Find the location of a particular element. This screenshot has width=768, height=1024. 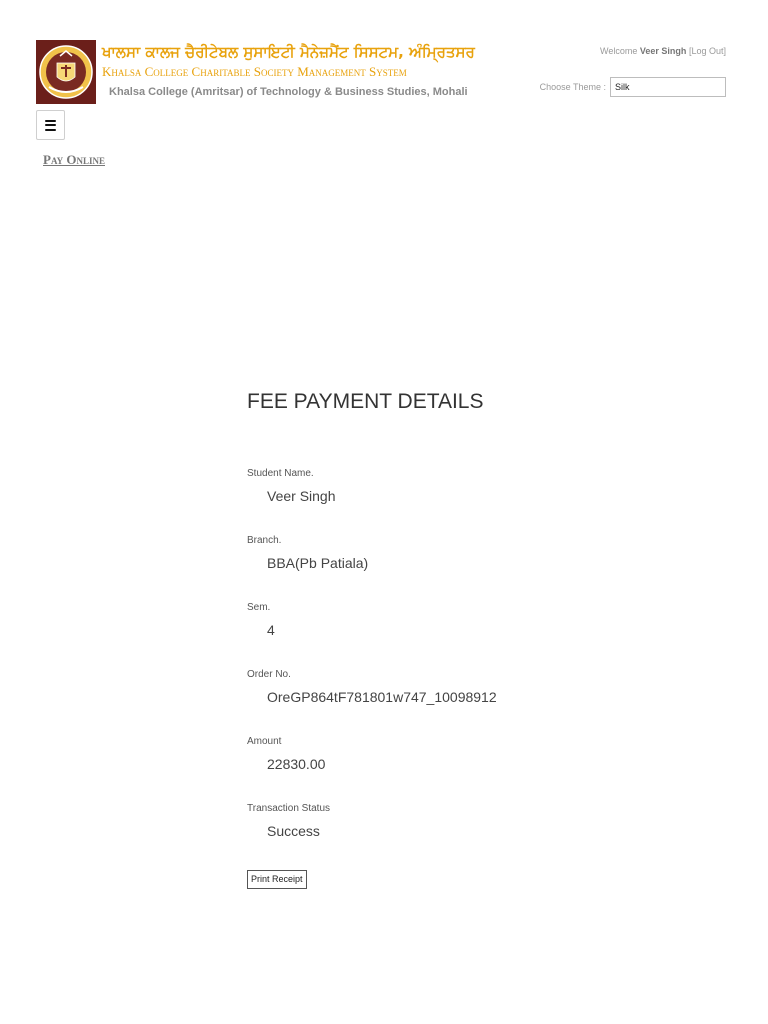

field-value: BBA(Pb Patiala) is located at coordinates (318, 563).